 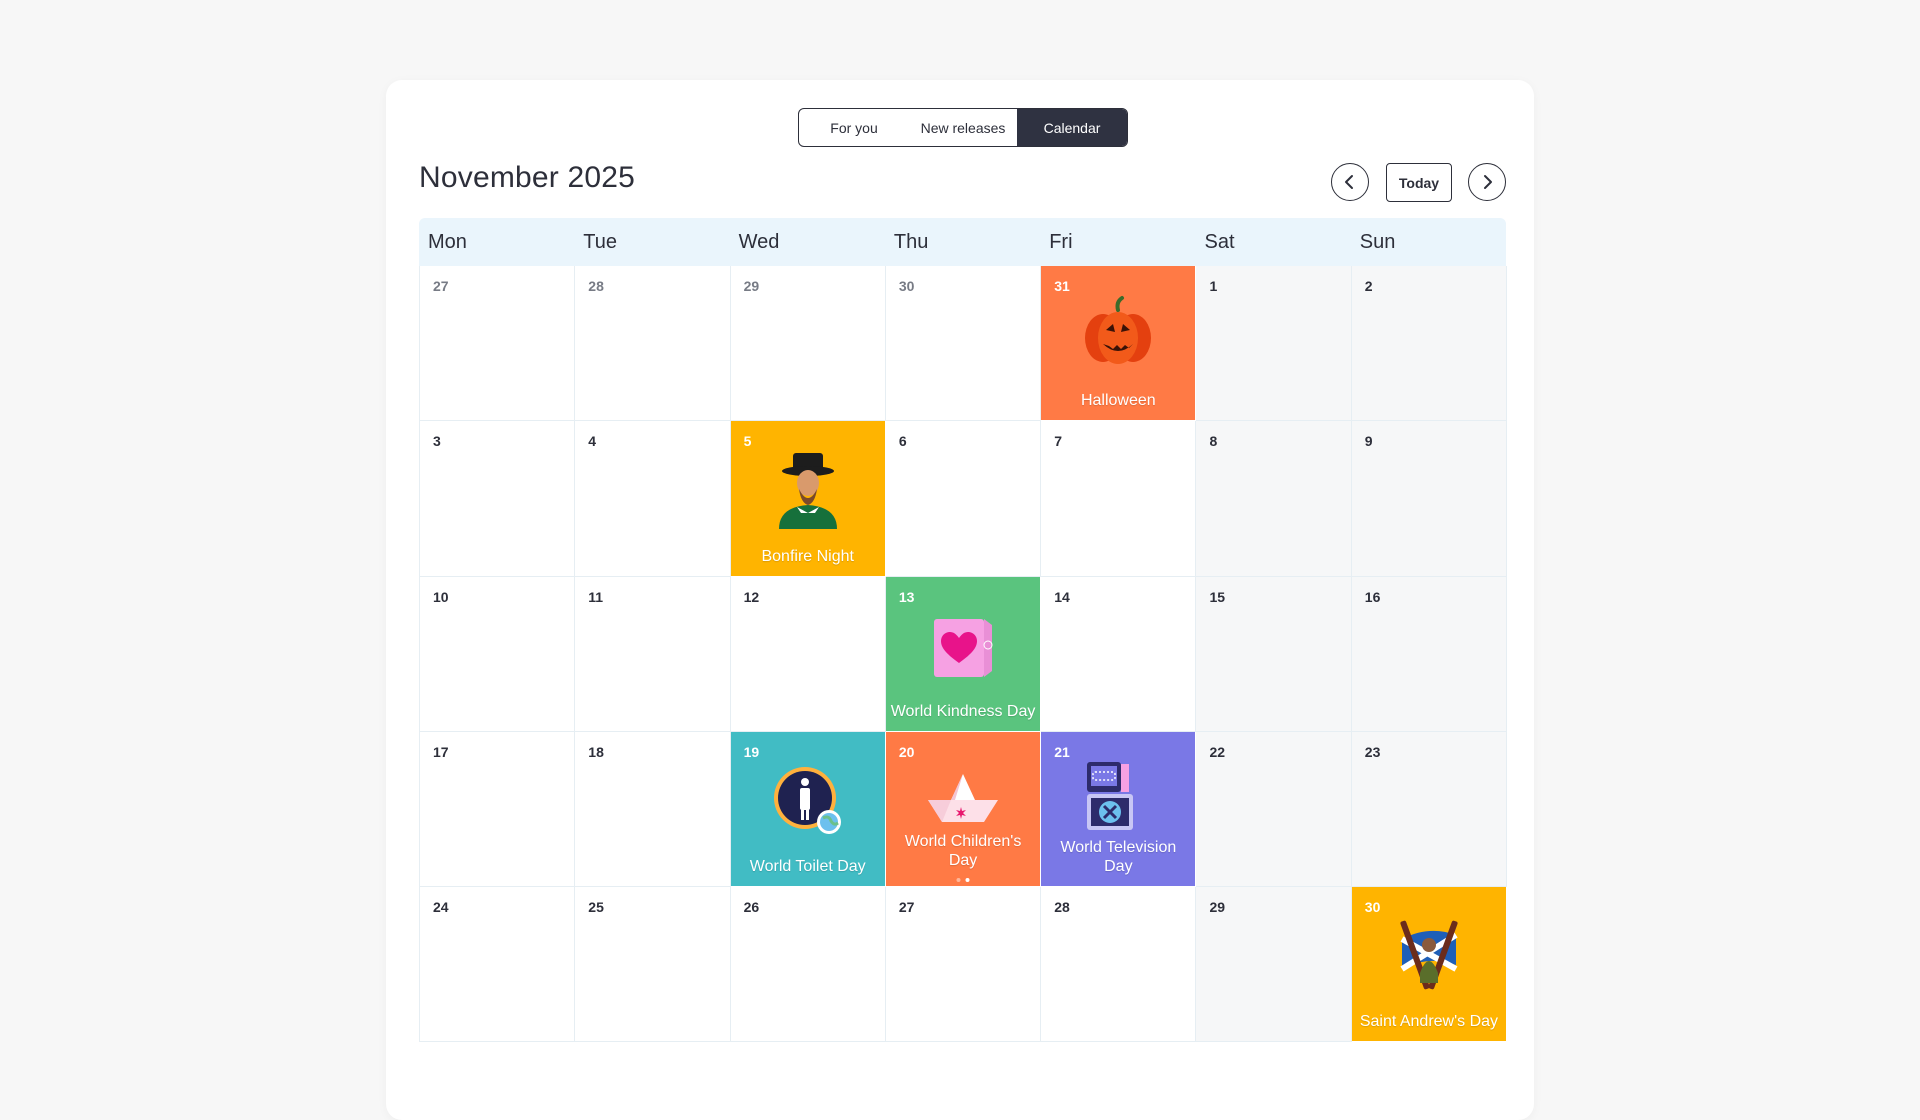 I want to click on today-button: Today, so click(x=1419, y=182).